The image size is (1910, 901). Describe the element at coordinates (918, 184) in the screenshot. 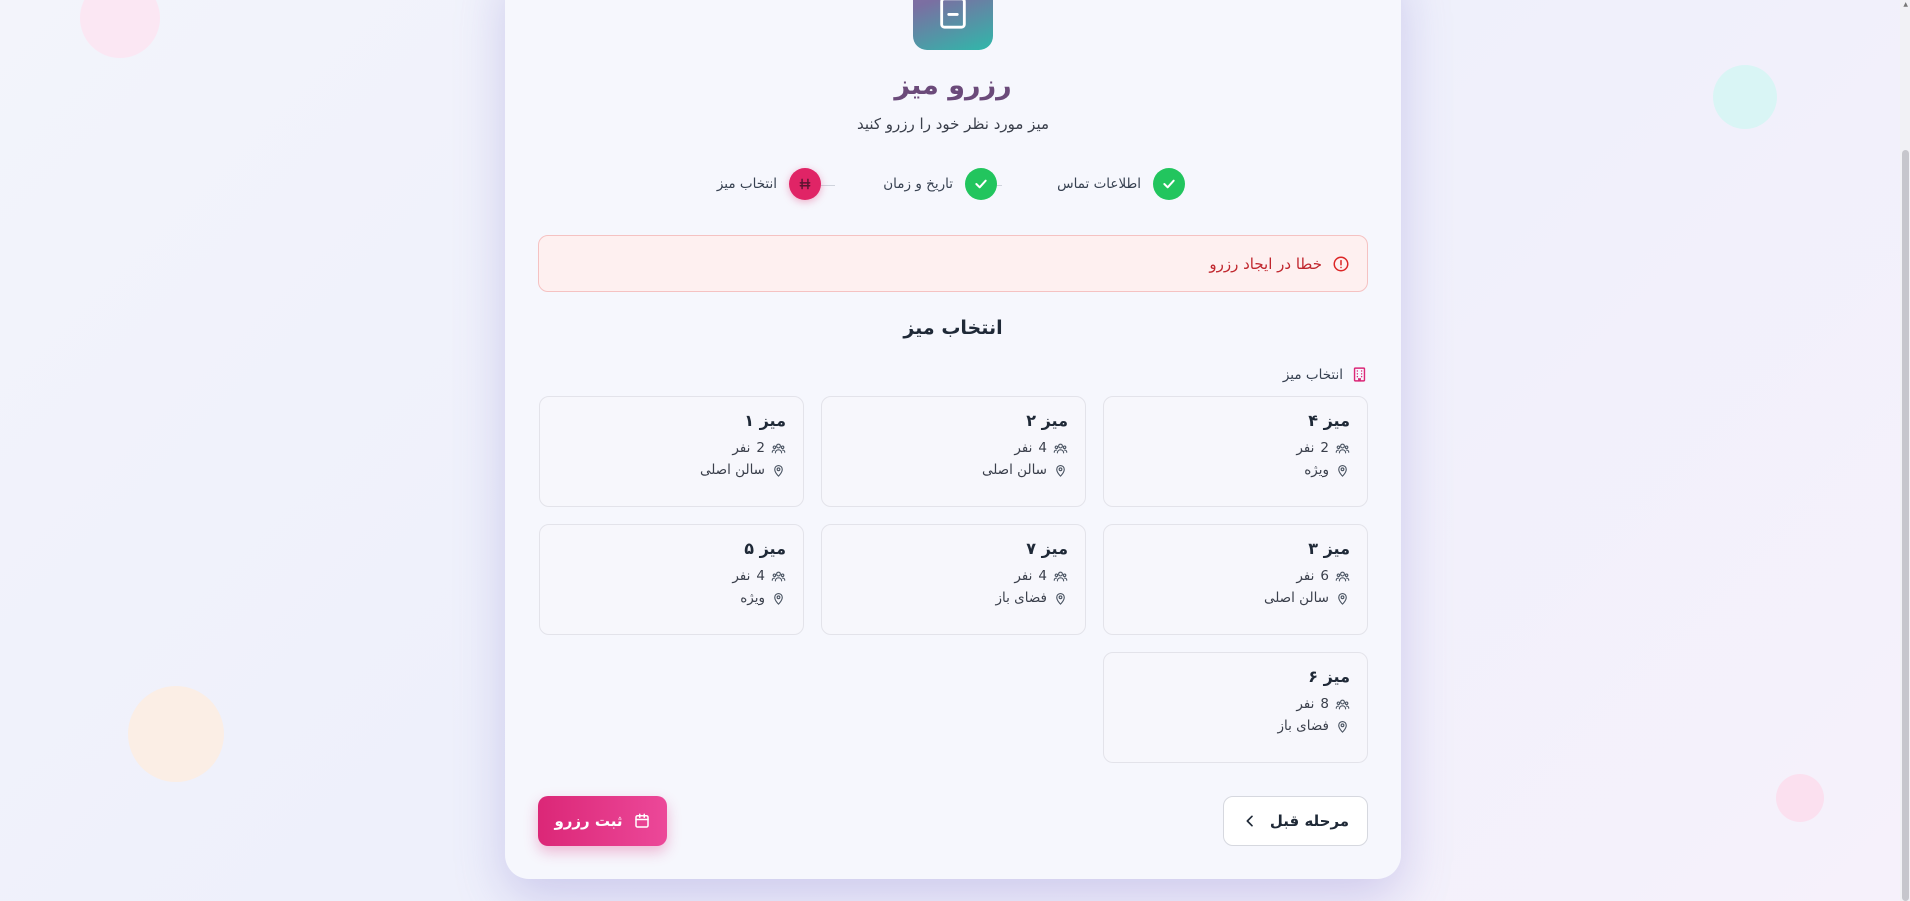

I see `step-label: تاریخ و زمان` at that location.